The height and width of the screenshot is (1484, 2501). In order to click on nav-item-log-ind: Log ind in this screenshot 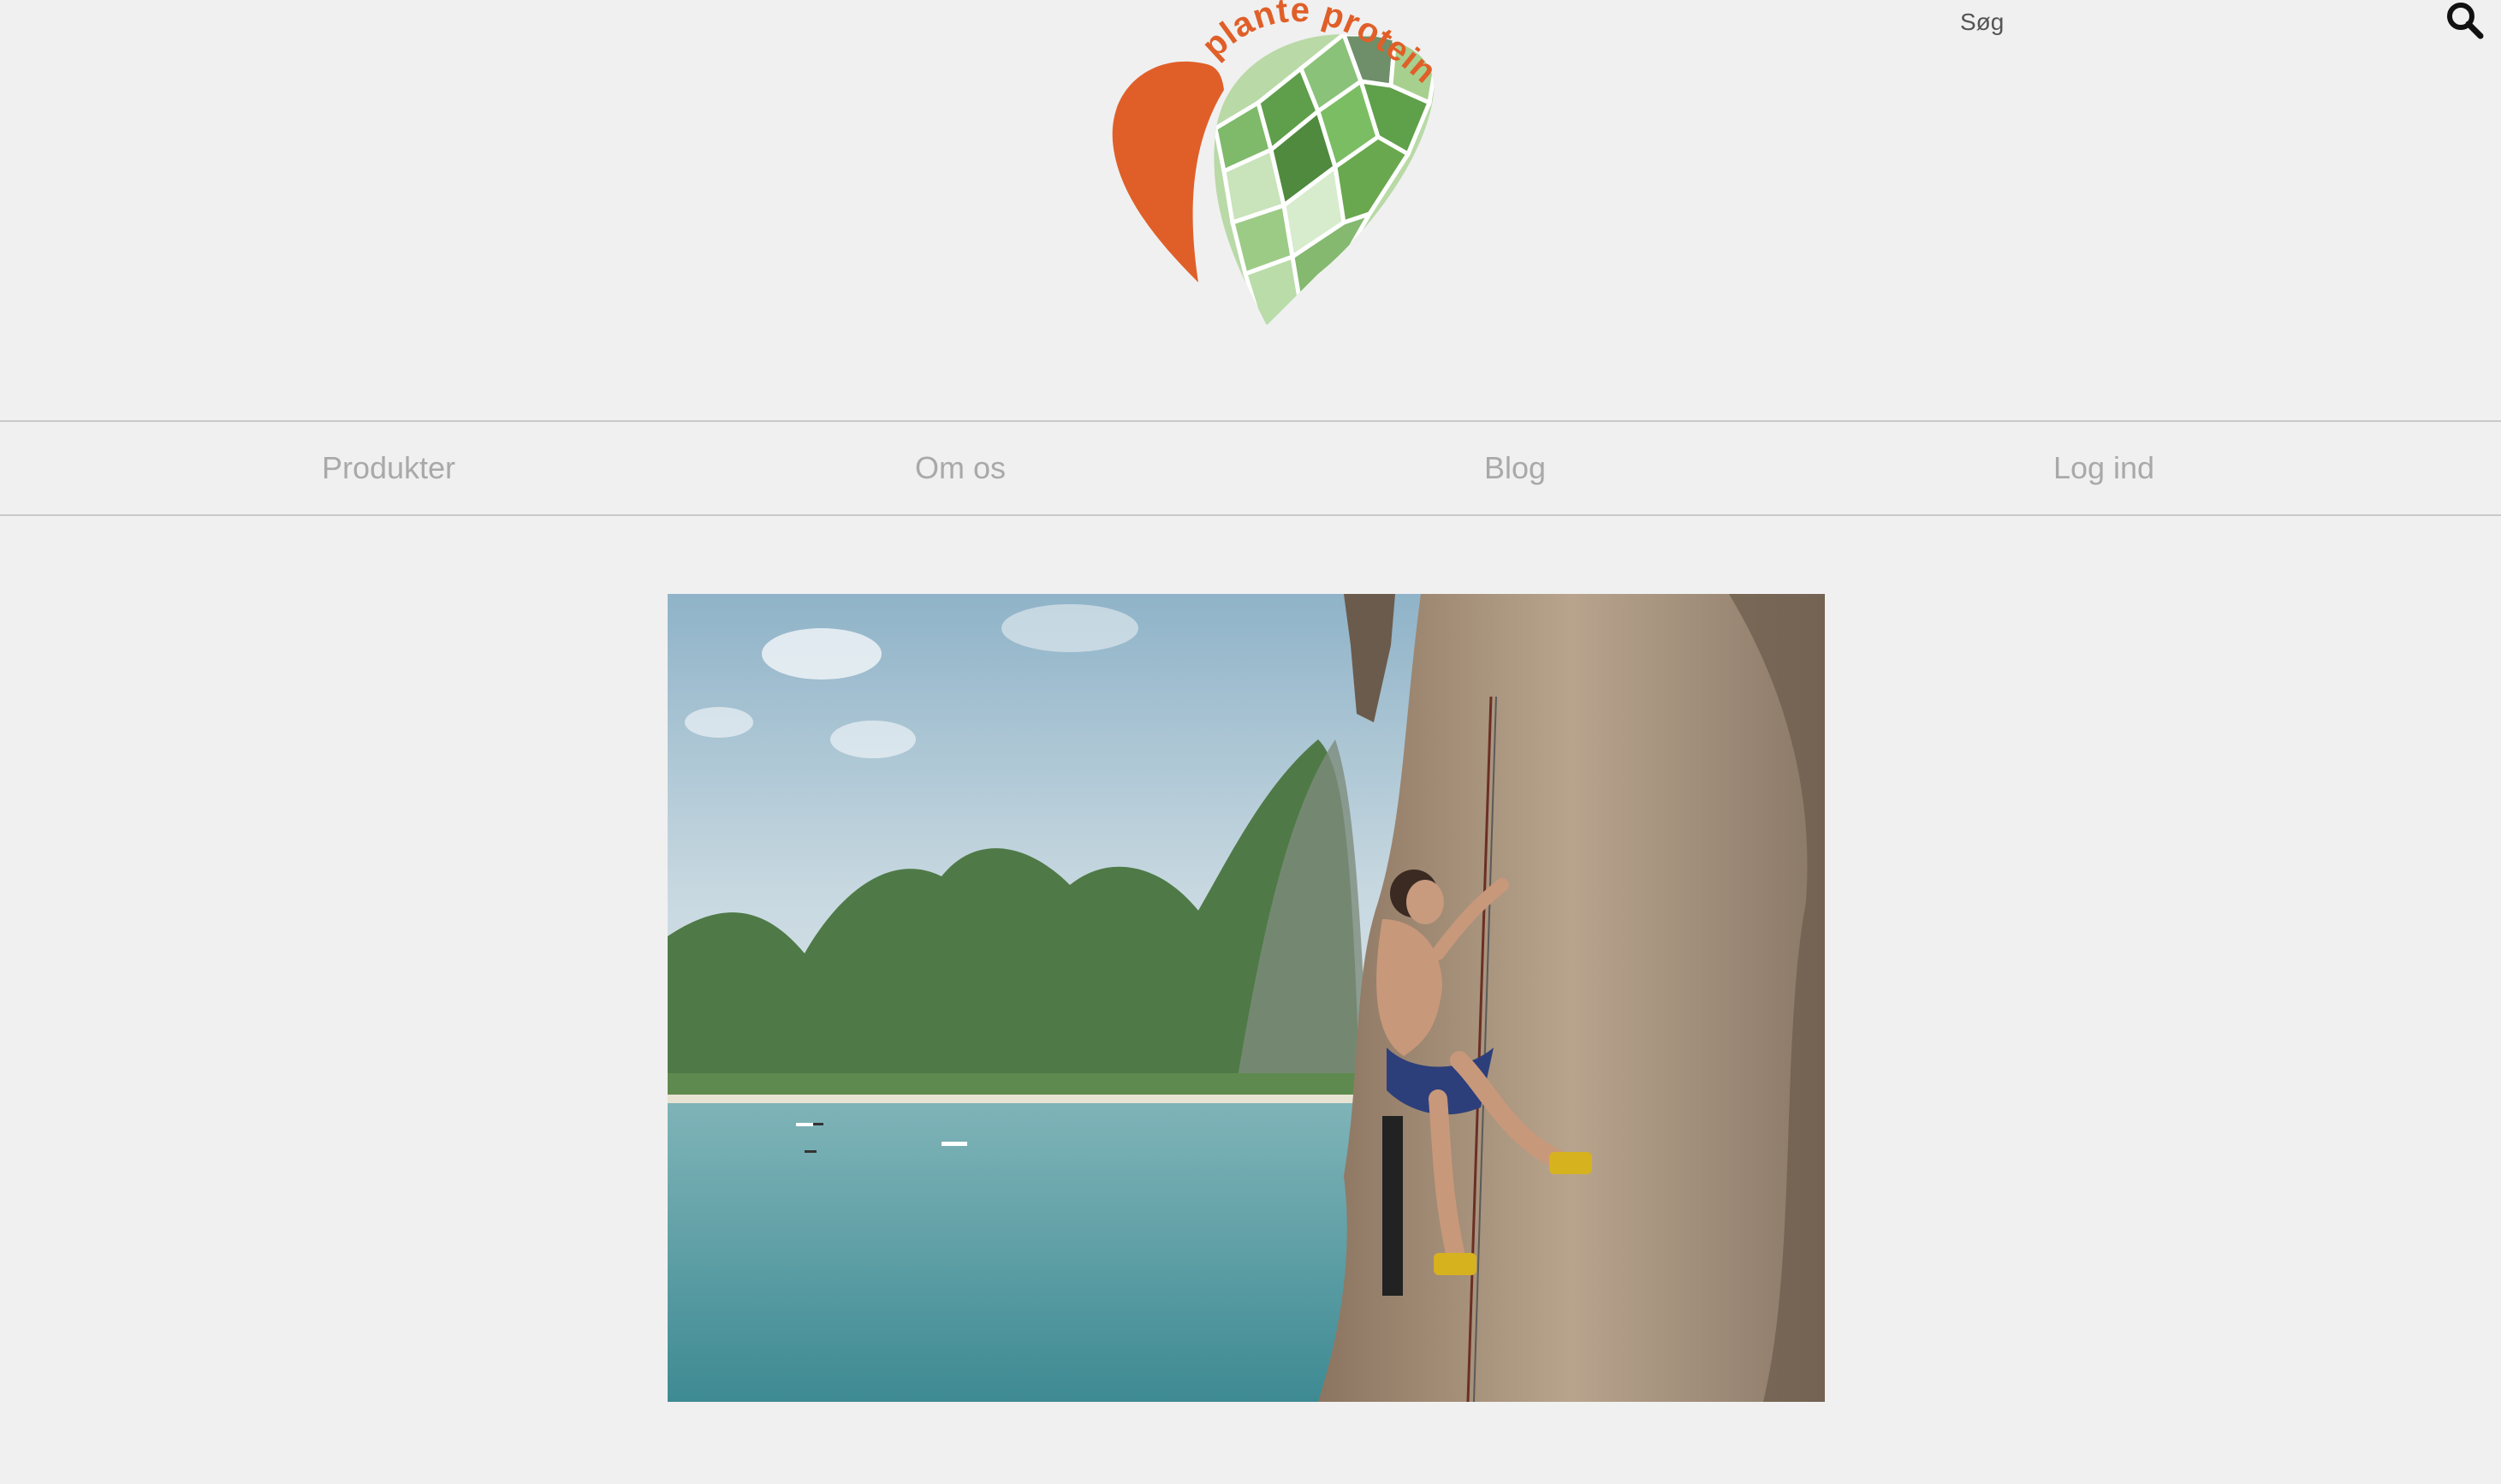, I will do `click(2104, 468)`.